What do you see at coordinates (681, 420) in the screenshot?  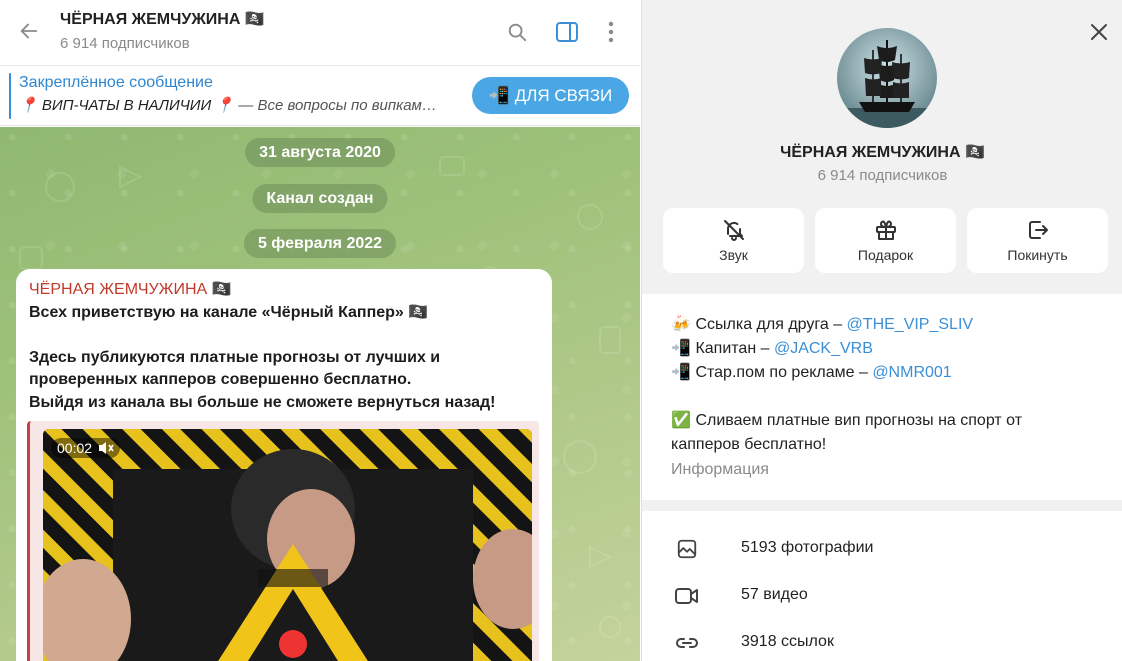 I see `check-emoji: ✅` at bounding box center [681, 420].